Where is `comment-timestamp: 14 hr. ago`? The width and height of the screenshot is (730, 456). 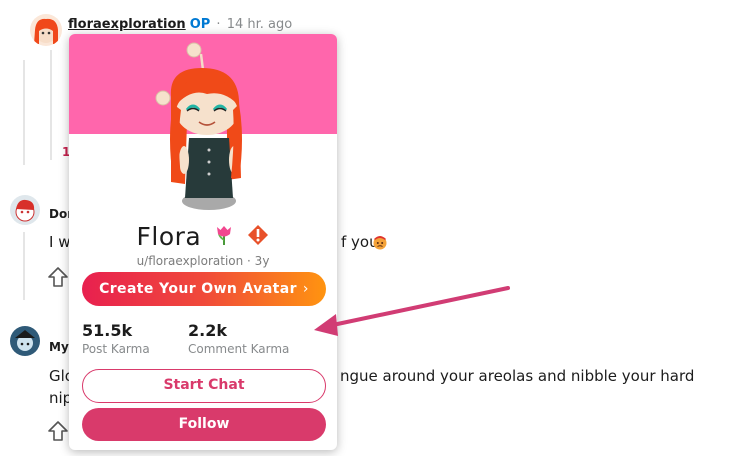 comment-timestamp: 14 hr. ago is located at coordinates (259, 24).